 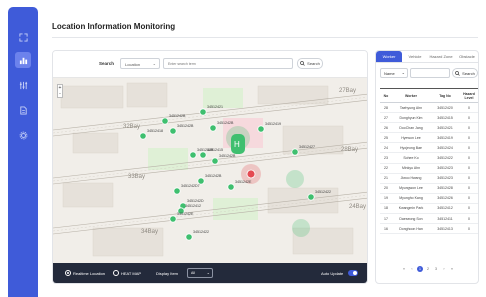 What do you see at coordinates (107, 63) in the screenshot?
I see `search-label: Search` at bounding box center [107, 63].